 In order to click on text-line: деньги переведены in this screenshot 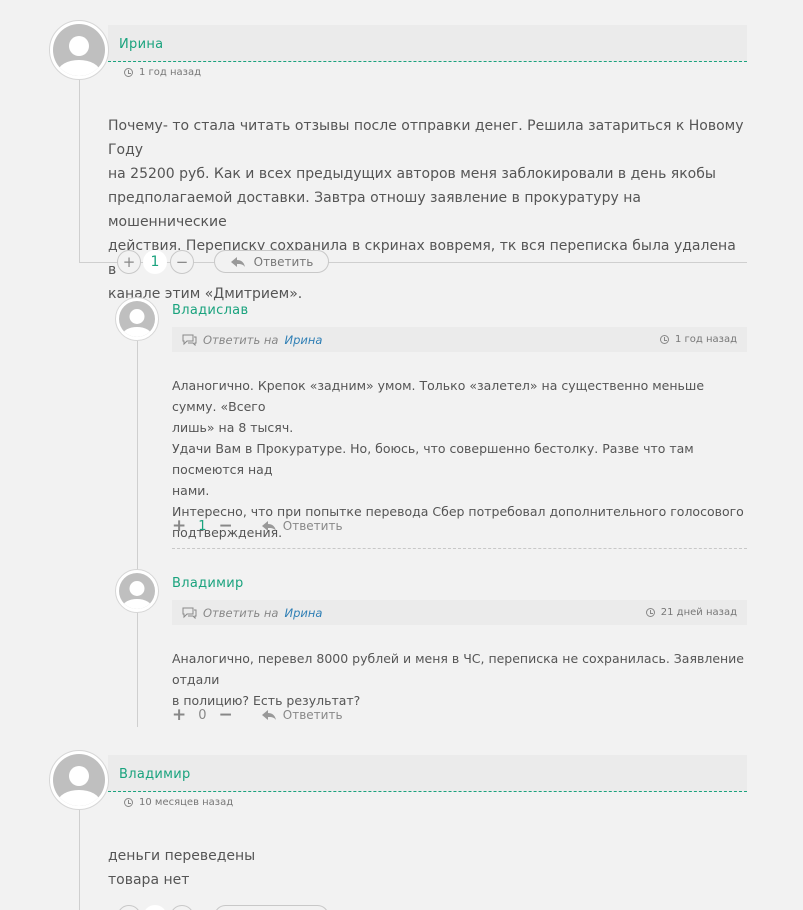, I will do `click(182, 856)`.